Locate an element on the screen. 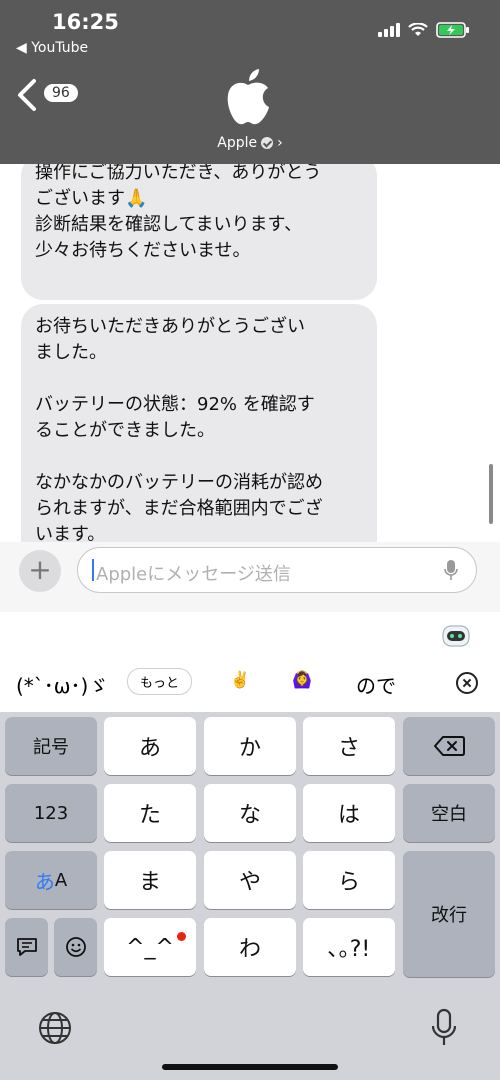  return-key: 改行 is located at coordinates (449, 914).